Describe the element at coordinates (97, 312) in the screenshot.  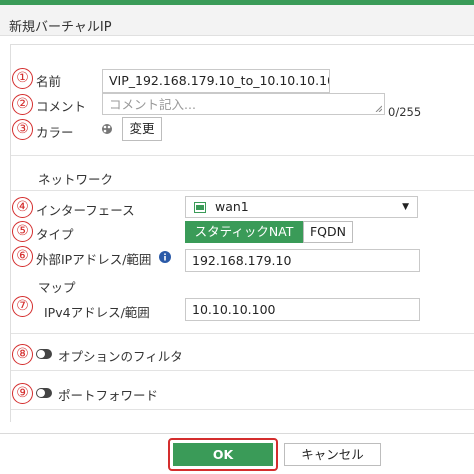
I see `mapped-ip-label: IPv4アドレス/範囲` at that location.